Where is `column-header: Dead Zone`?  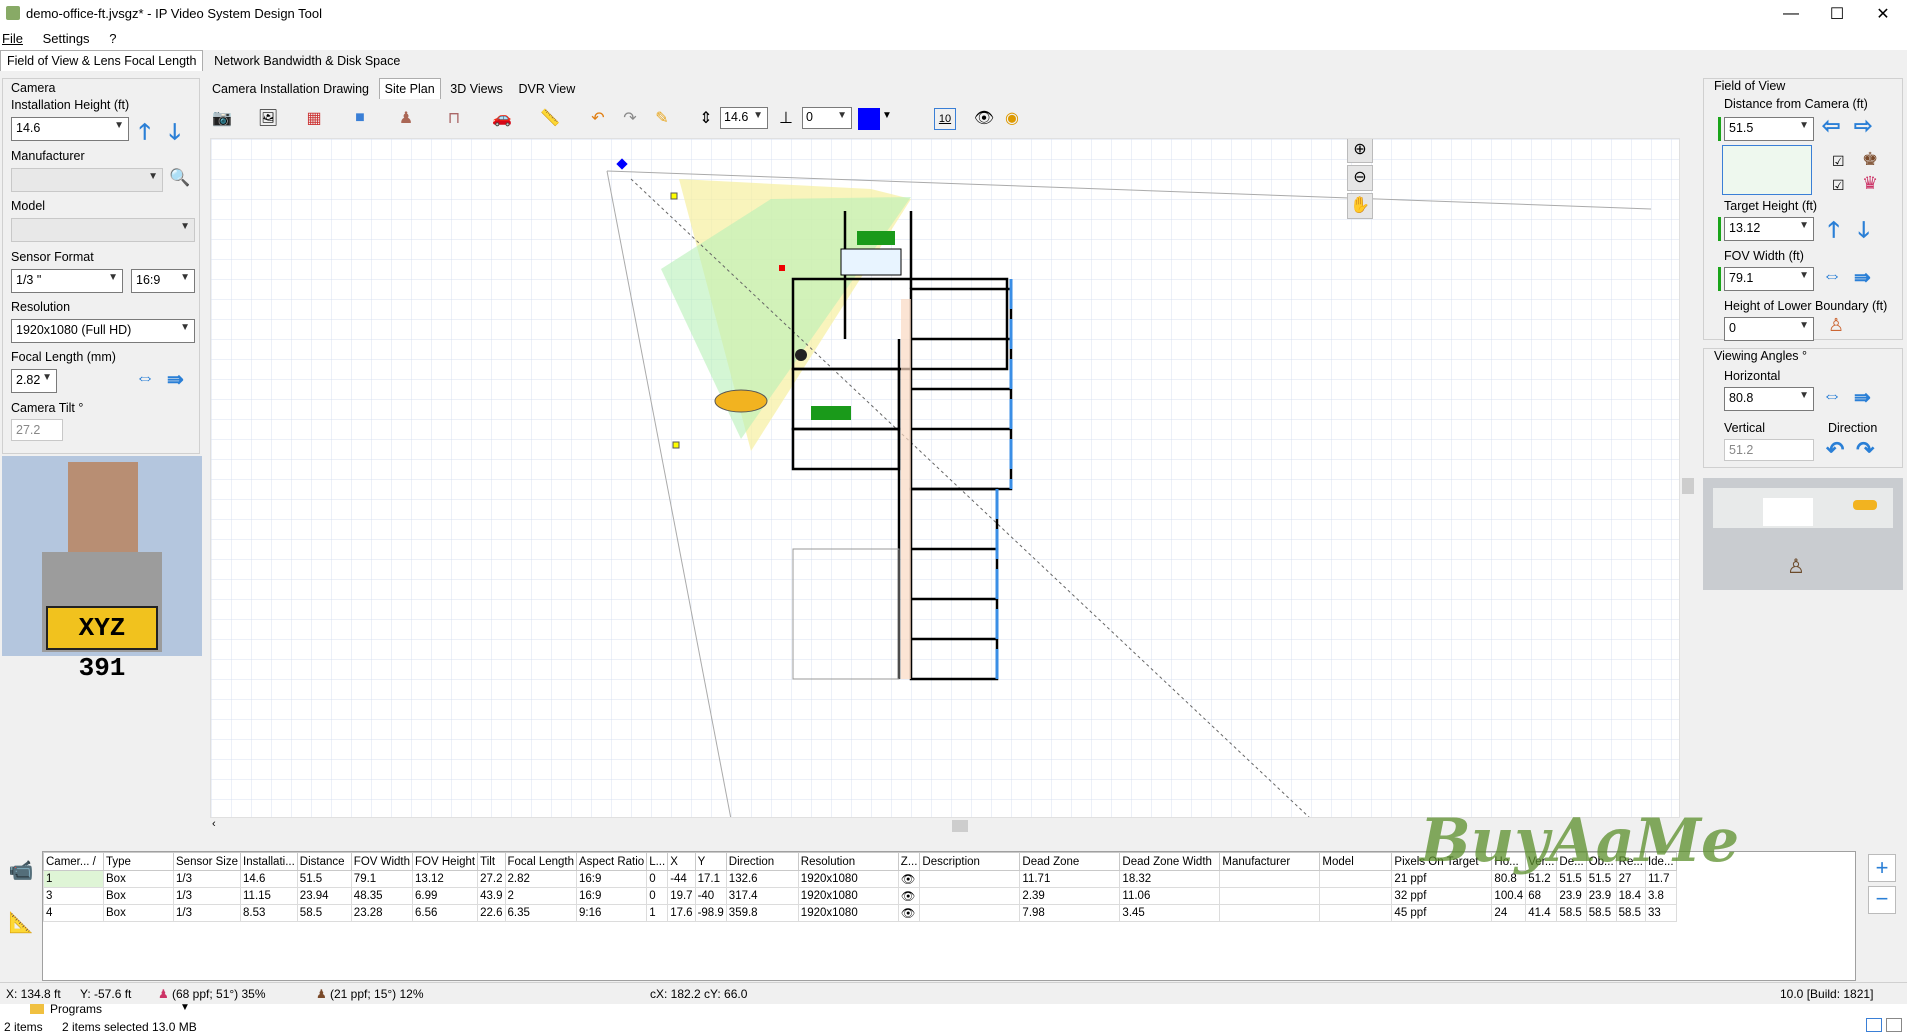 column-header: Dead Zone is located at coordinates (1070, 861).